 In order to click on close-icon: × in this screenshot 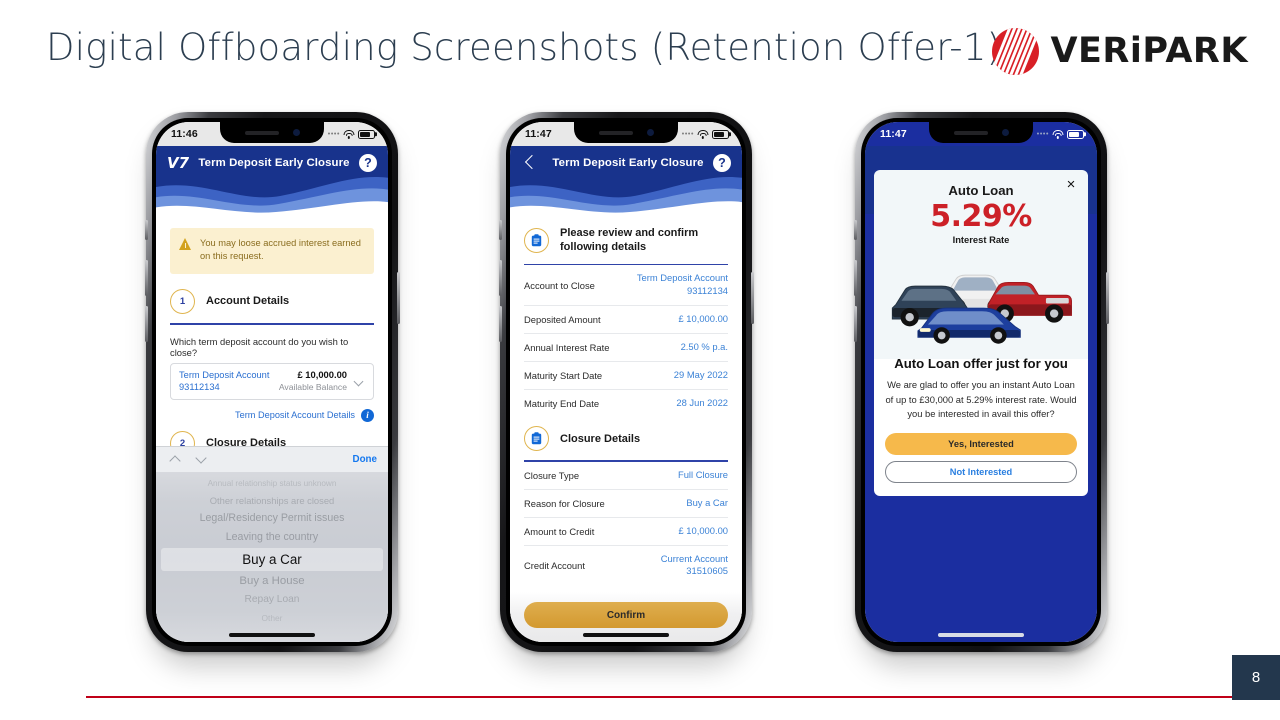, I will do `click(1071, 184)`.